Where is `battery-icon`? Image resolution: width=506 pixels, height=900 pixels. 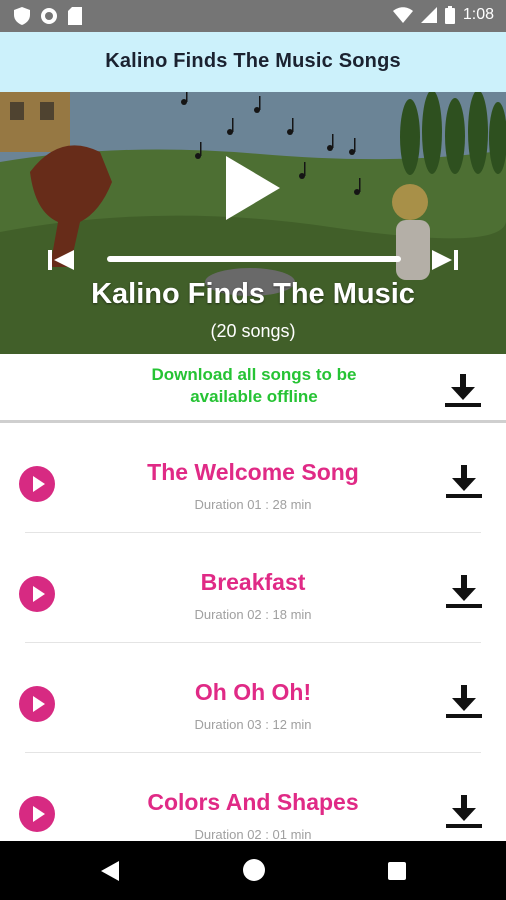
battery-icon is located at coordinates (449, 15).